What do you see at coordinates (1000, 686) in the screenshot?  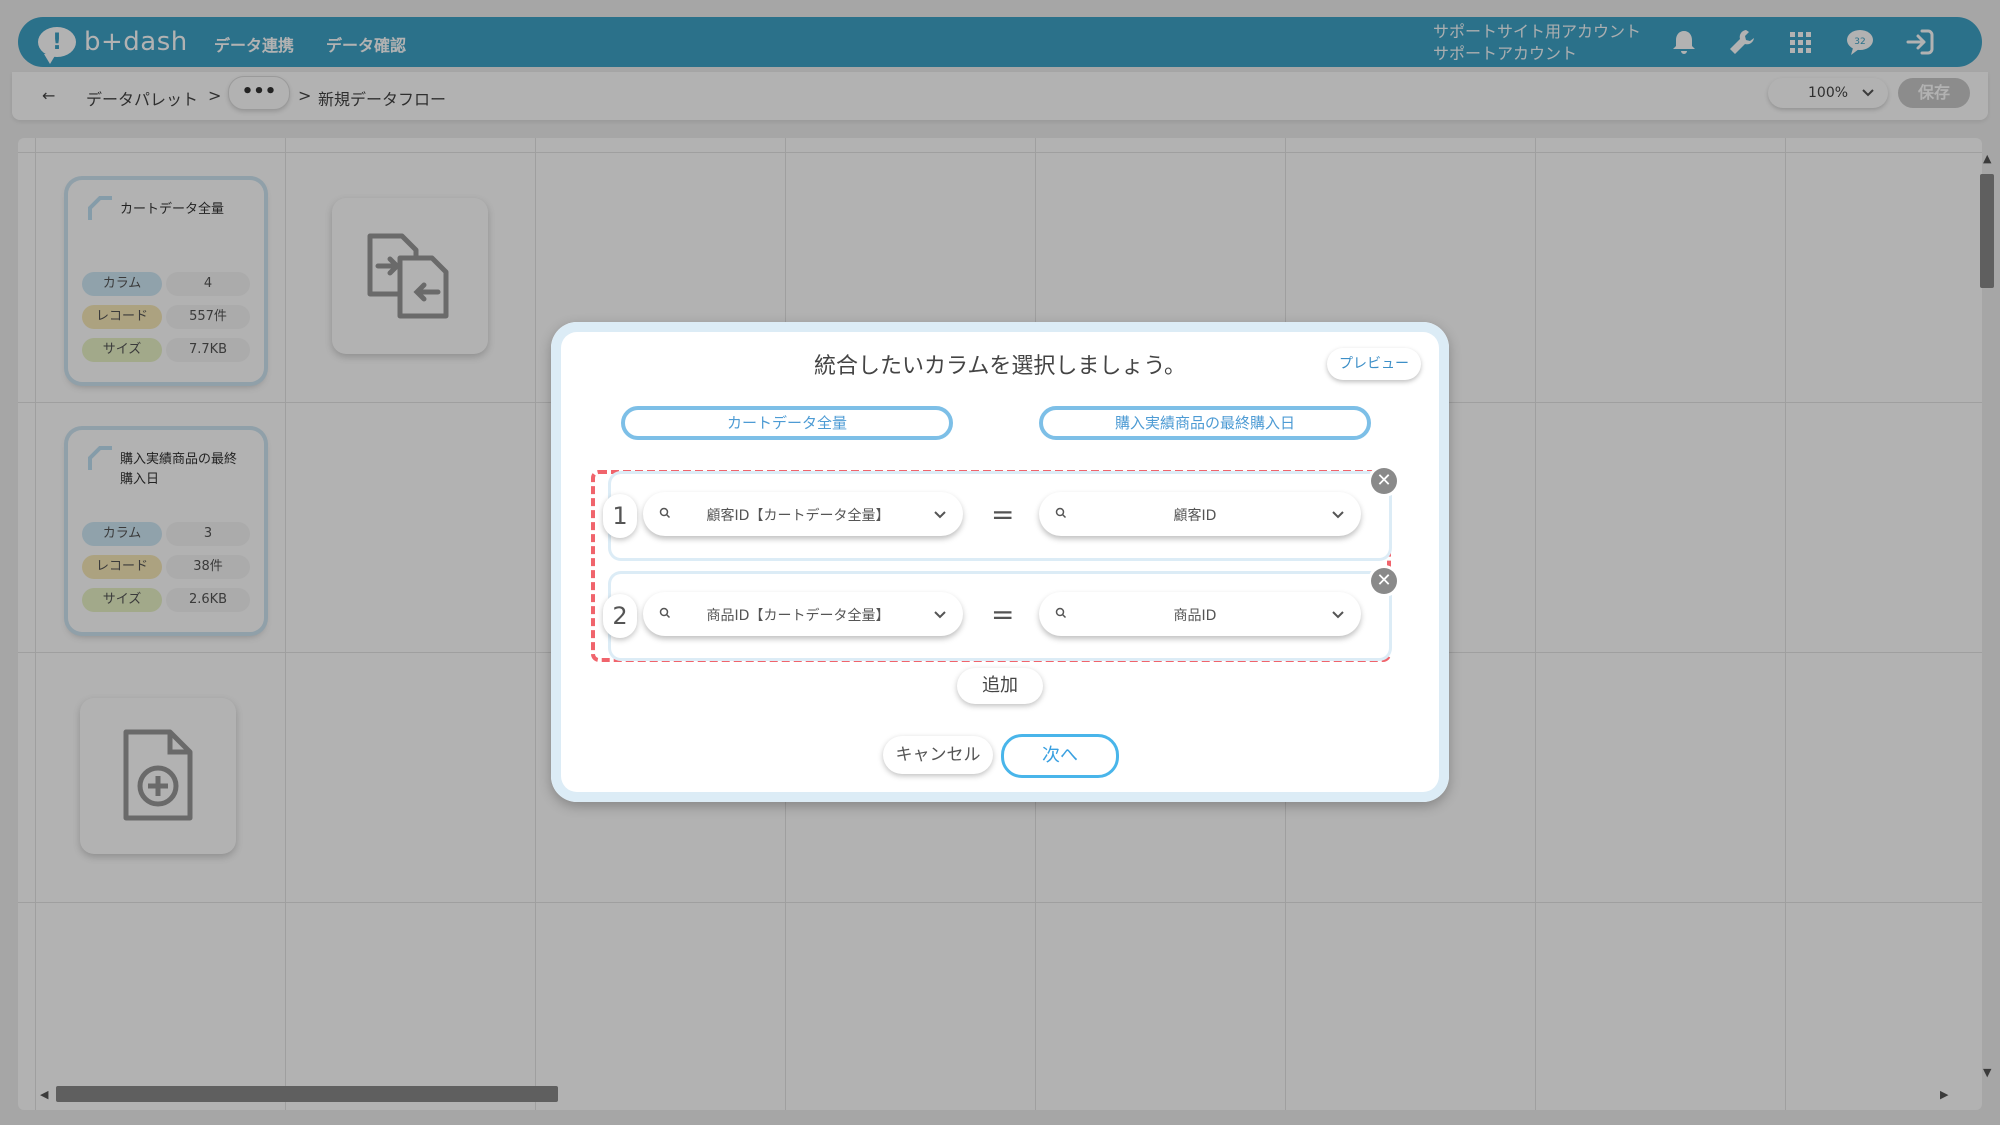 I see `add-condition-button: 追加` at bounding box center [1000, 686].